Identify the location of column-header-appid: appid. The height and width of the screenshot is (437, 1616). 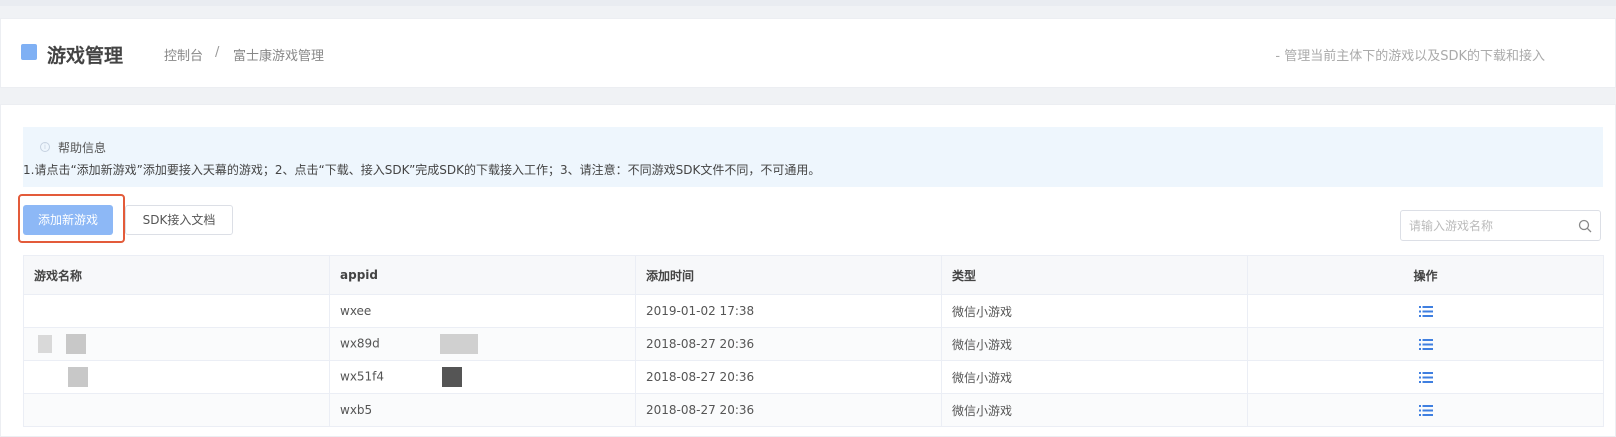
(482, 275).